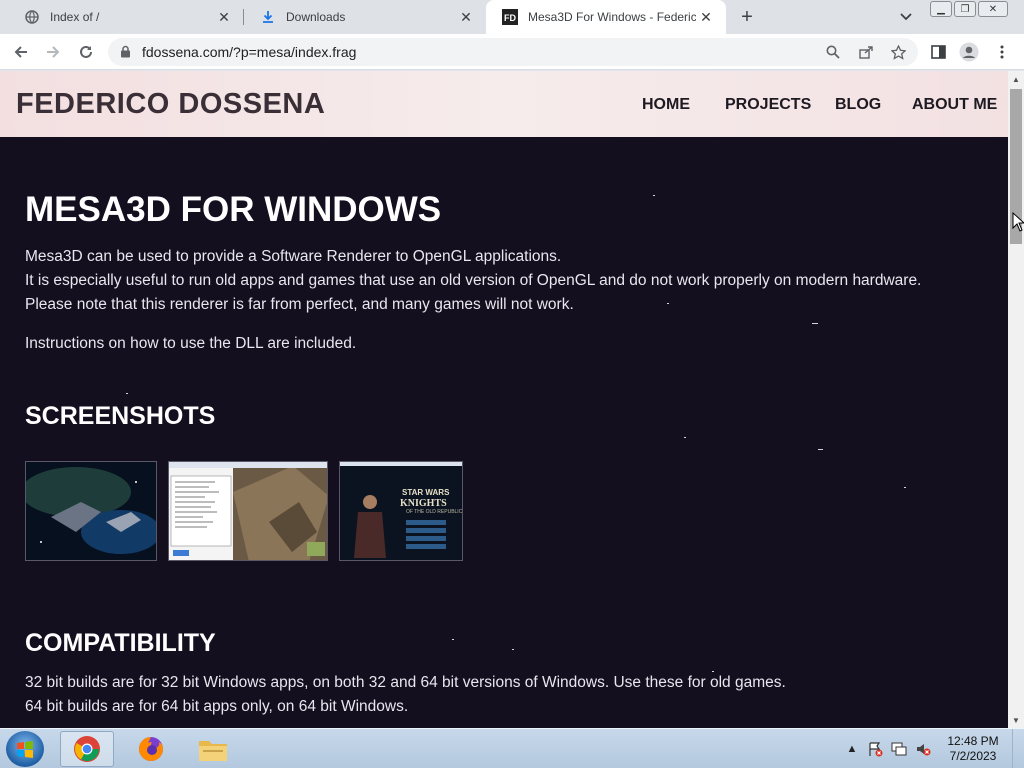 Image resolution: width=1024 pixels, height=768 pixels. I want to click on browser-menu-icon, so click(1002, 52).